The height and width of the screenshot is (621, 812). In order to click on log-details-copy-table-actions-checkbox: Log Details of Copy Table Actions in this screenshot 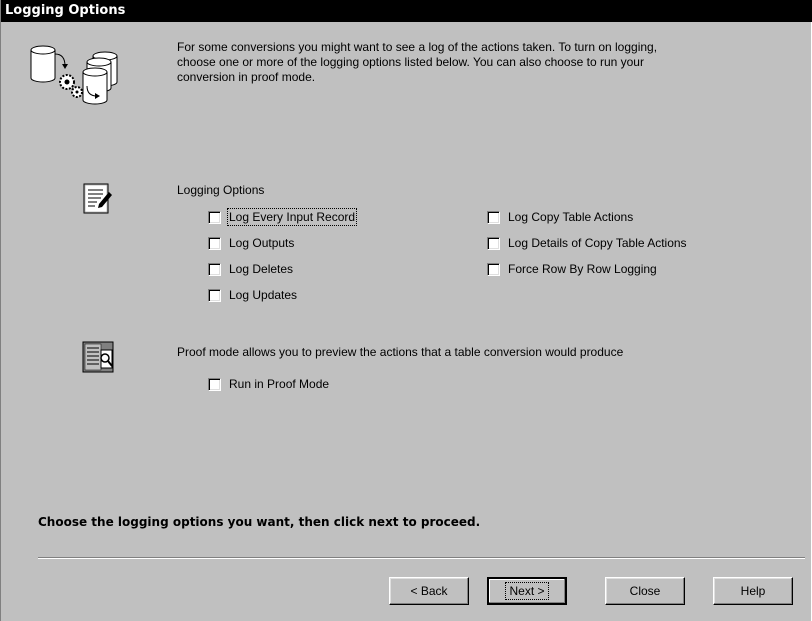, I will do `click(587, 243)`.